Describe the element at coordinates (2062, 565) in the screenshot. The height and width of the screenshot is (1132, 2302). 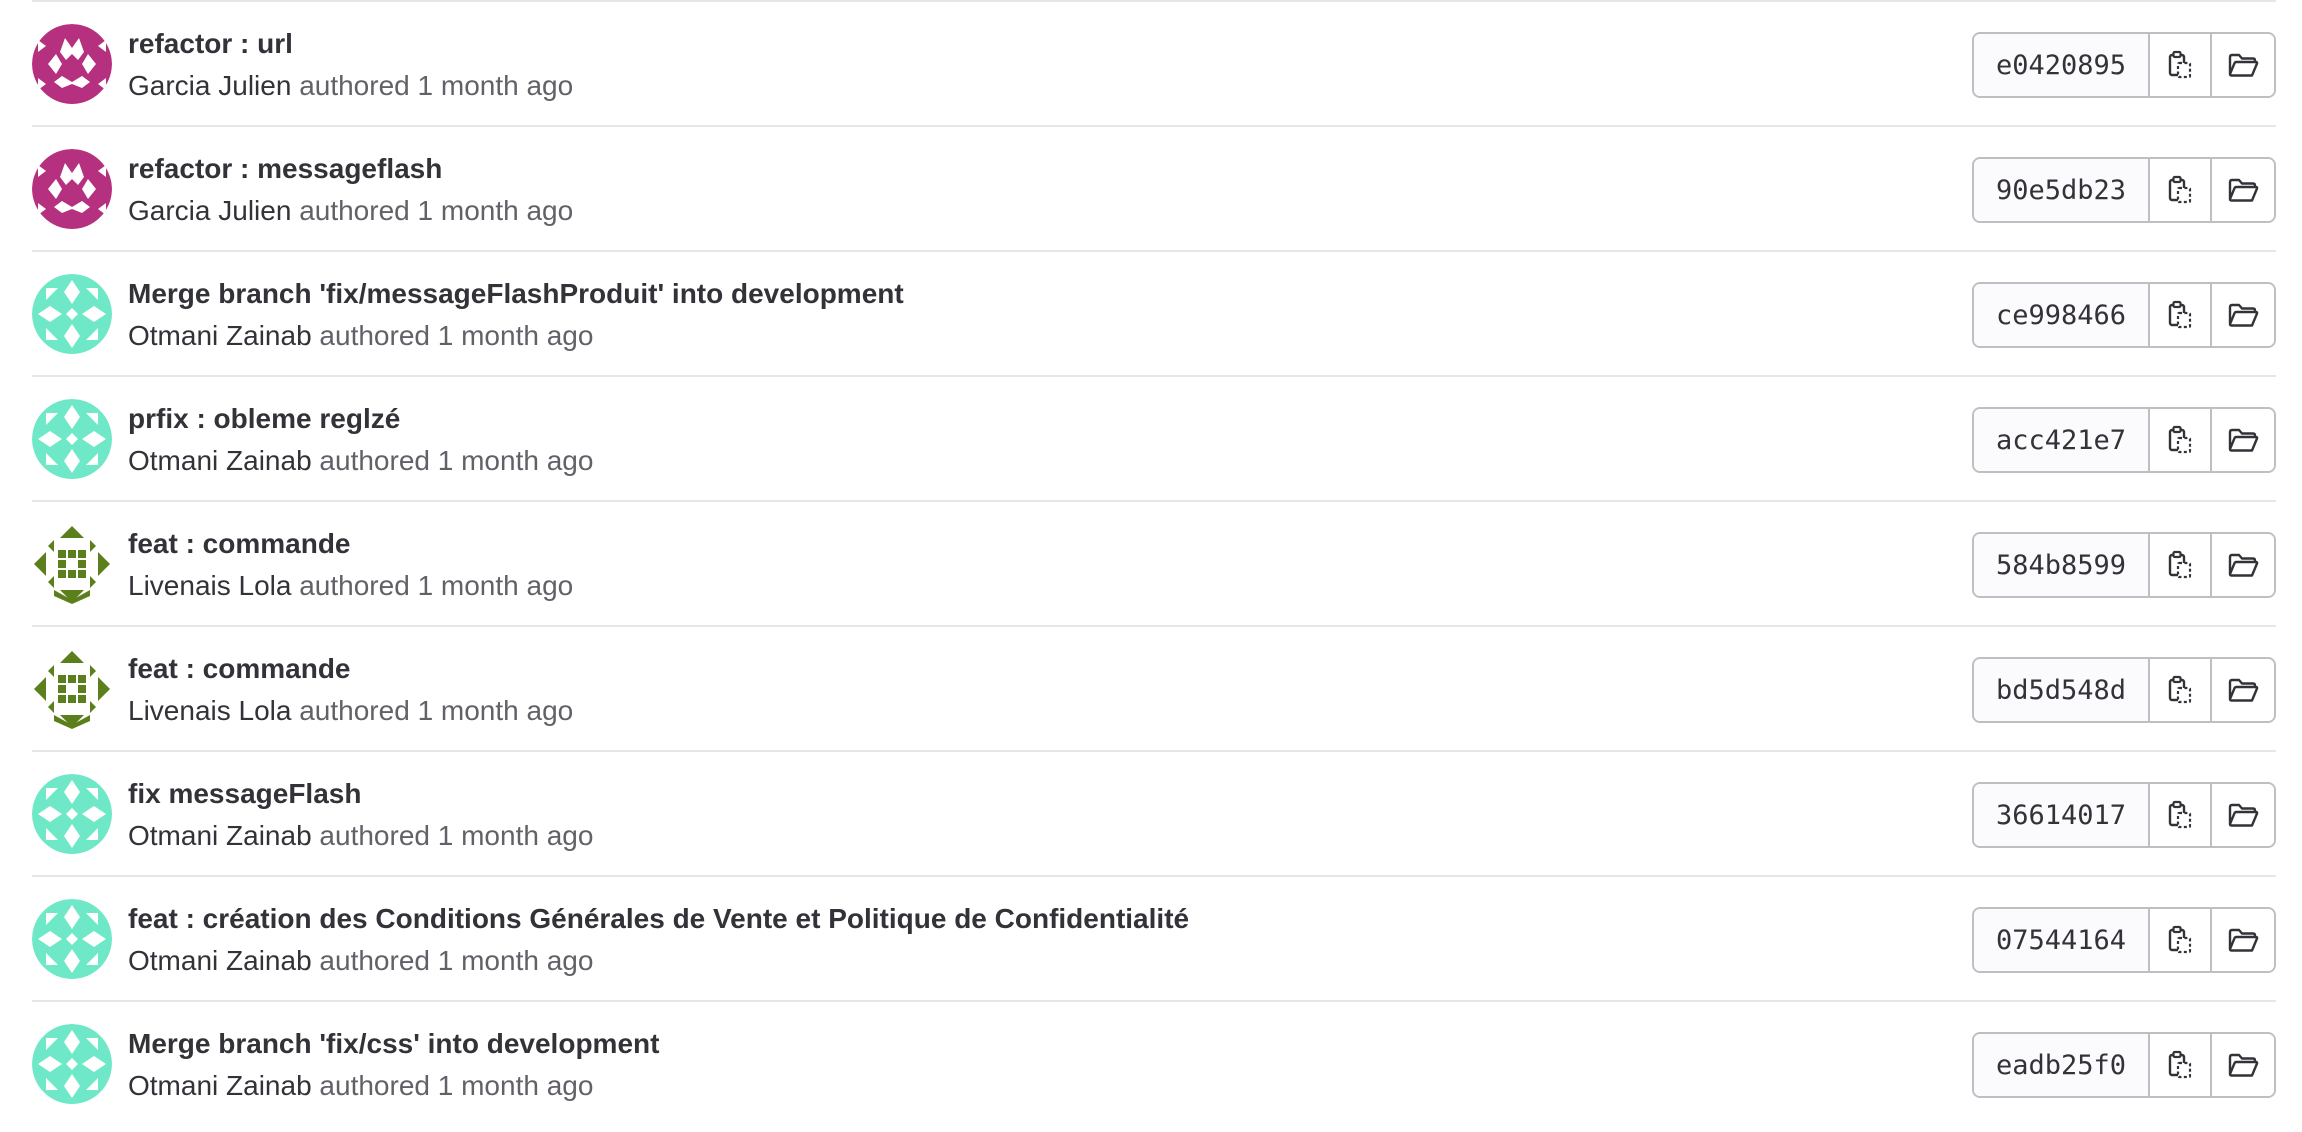
I see `commit-sha-button: 584b8599` at that location.